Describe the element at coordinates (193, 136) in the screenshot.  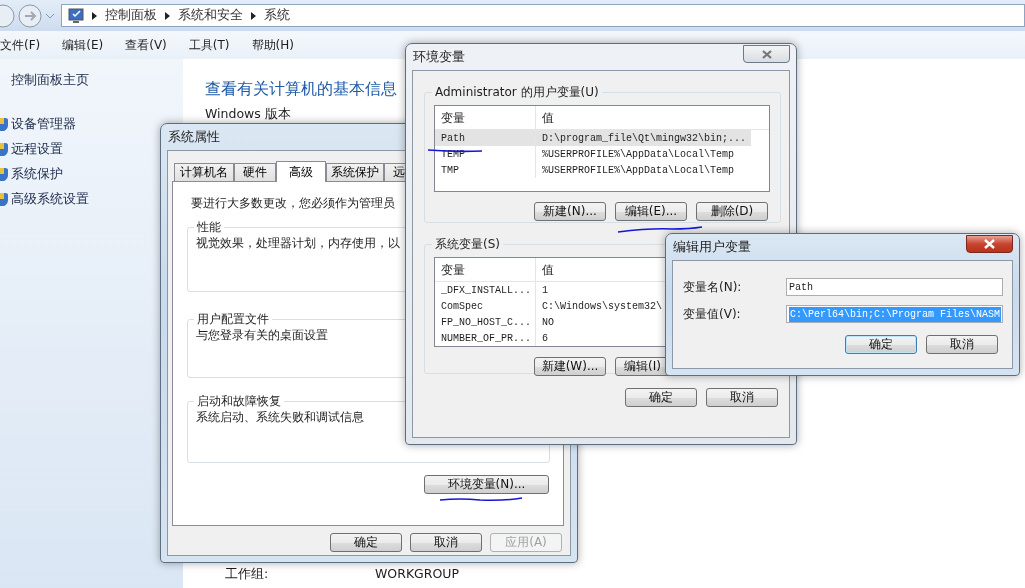
I see `window-title: 系统属性` at that location.